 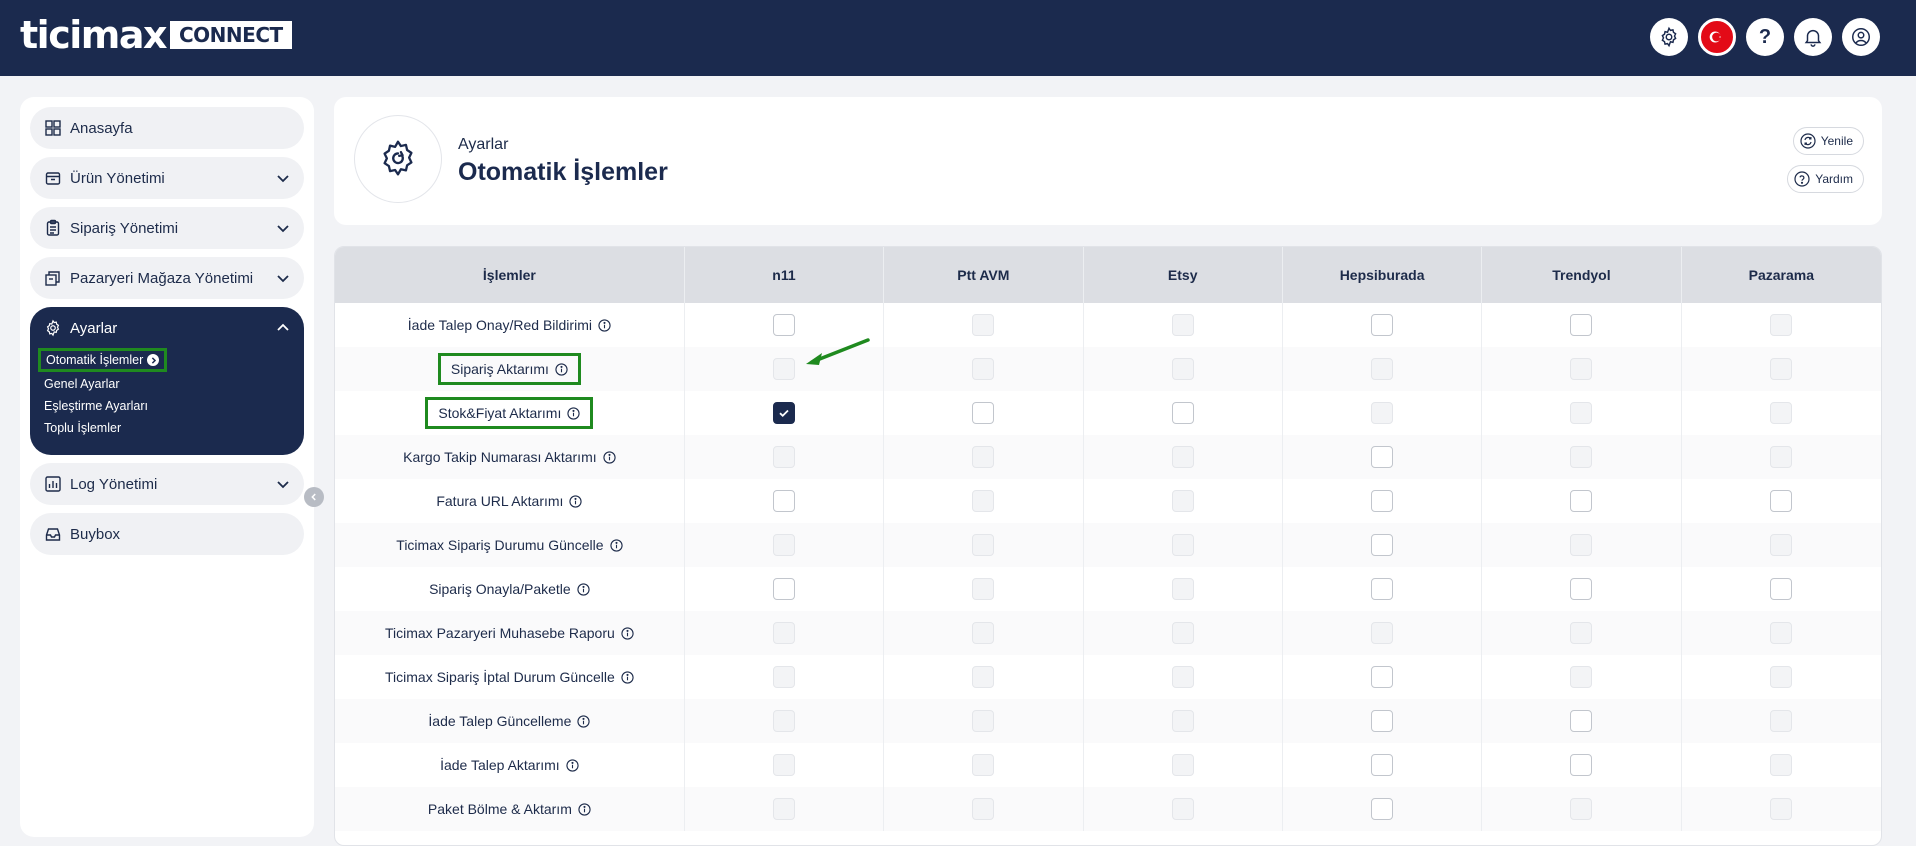 I want to click on sidebar-item-label: Anasayfa, so click(x=101, y=128).